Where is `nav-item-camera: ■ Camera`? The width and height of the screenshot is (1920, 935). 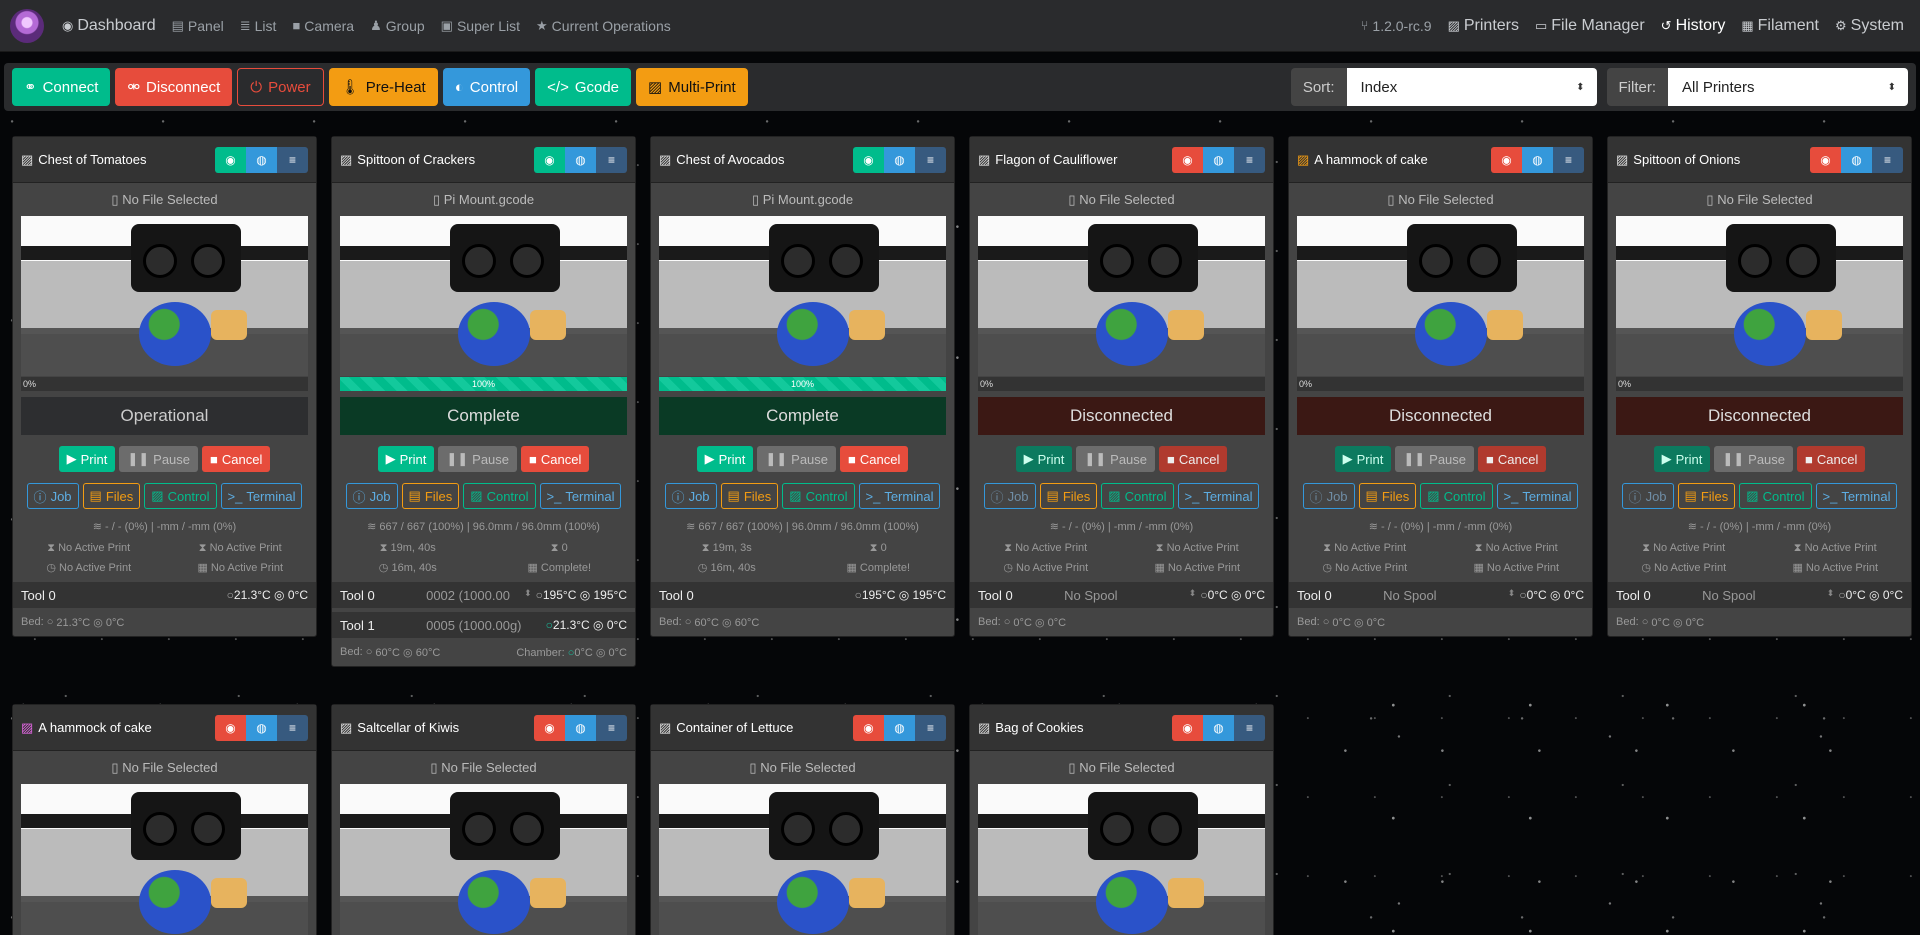 nav-item-camera: ■ Camera is located at coordinates (323, 26).